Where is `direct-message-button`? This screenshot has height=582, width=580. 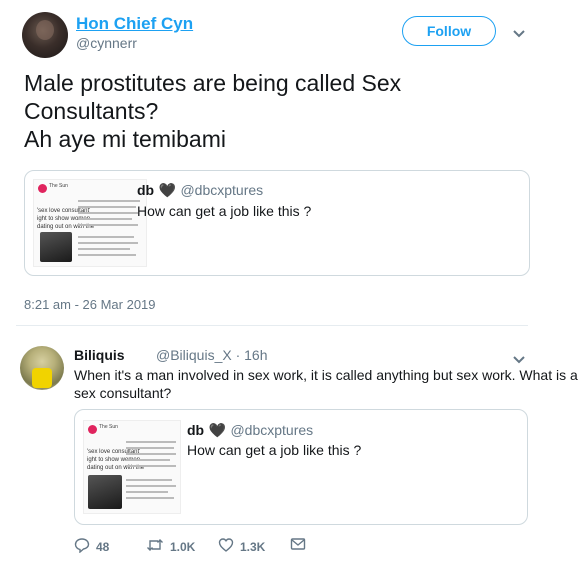 direct-message-button is located at coordinates (298, 545).